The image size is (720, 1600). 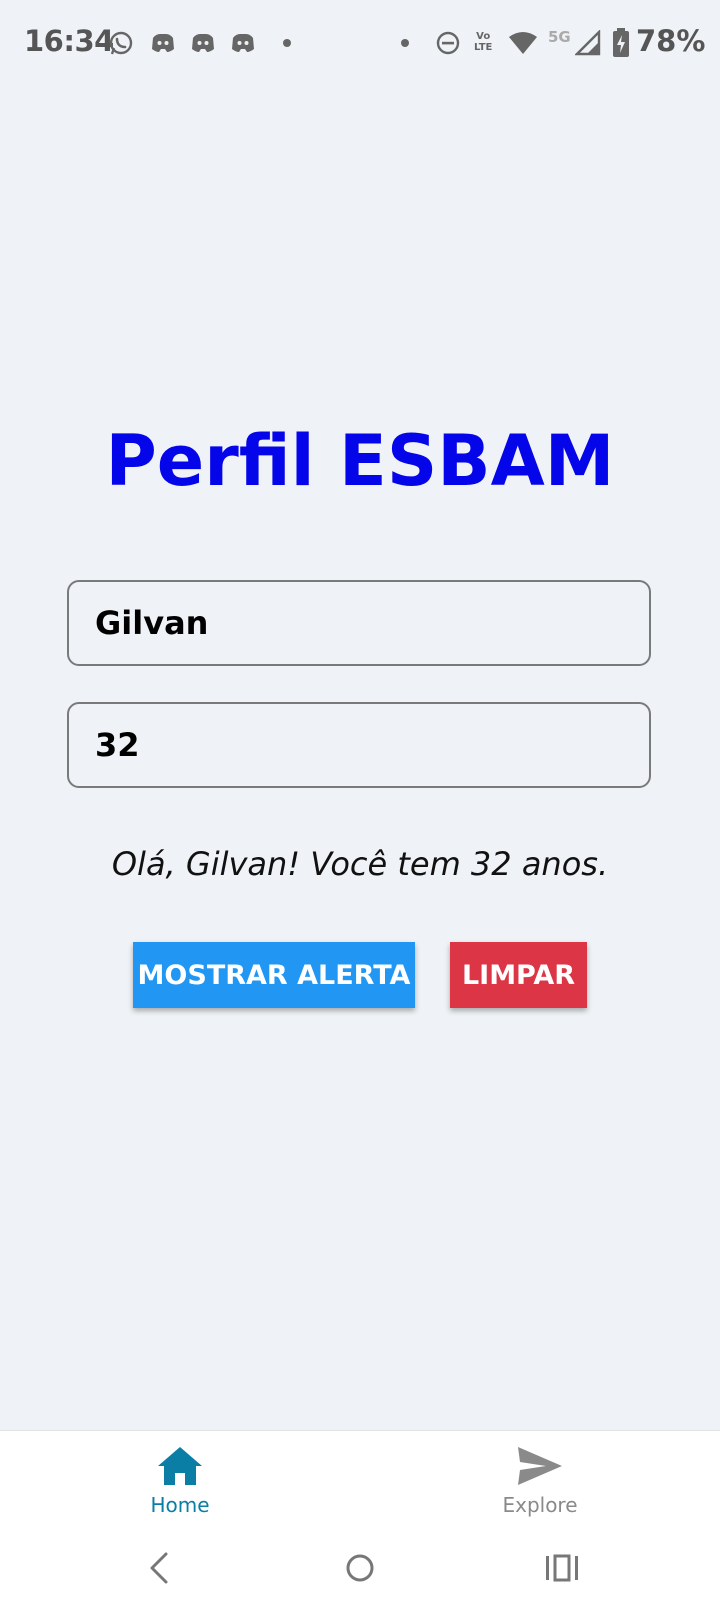 What do you see at coordinates (540, 1486) in the screenshot?
I see `tab-explore: Explore` at bounding box center [540, 1486].